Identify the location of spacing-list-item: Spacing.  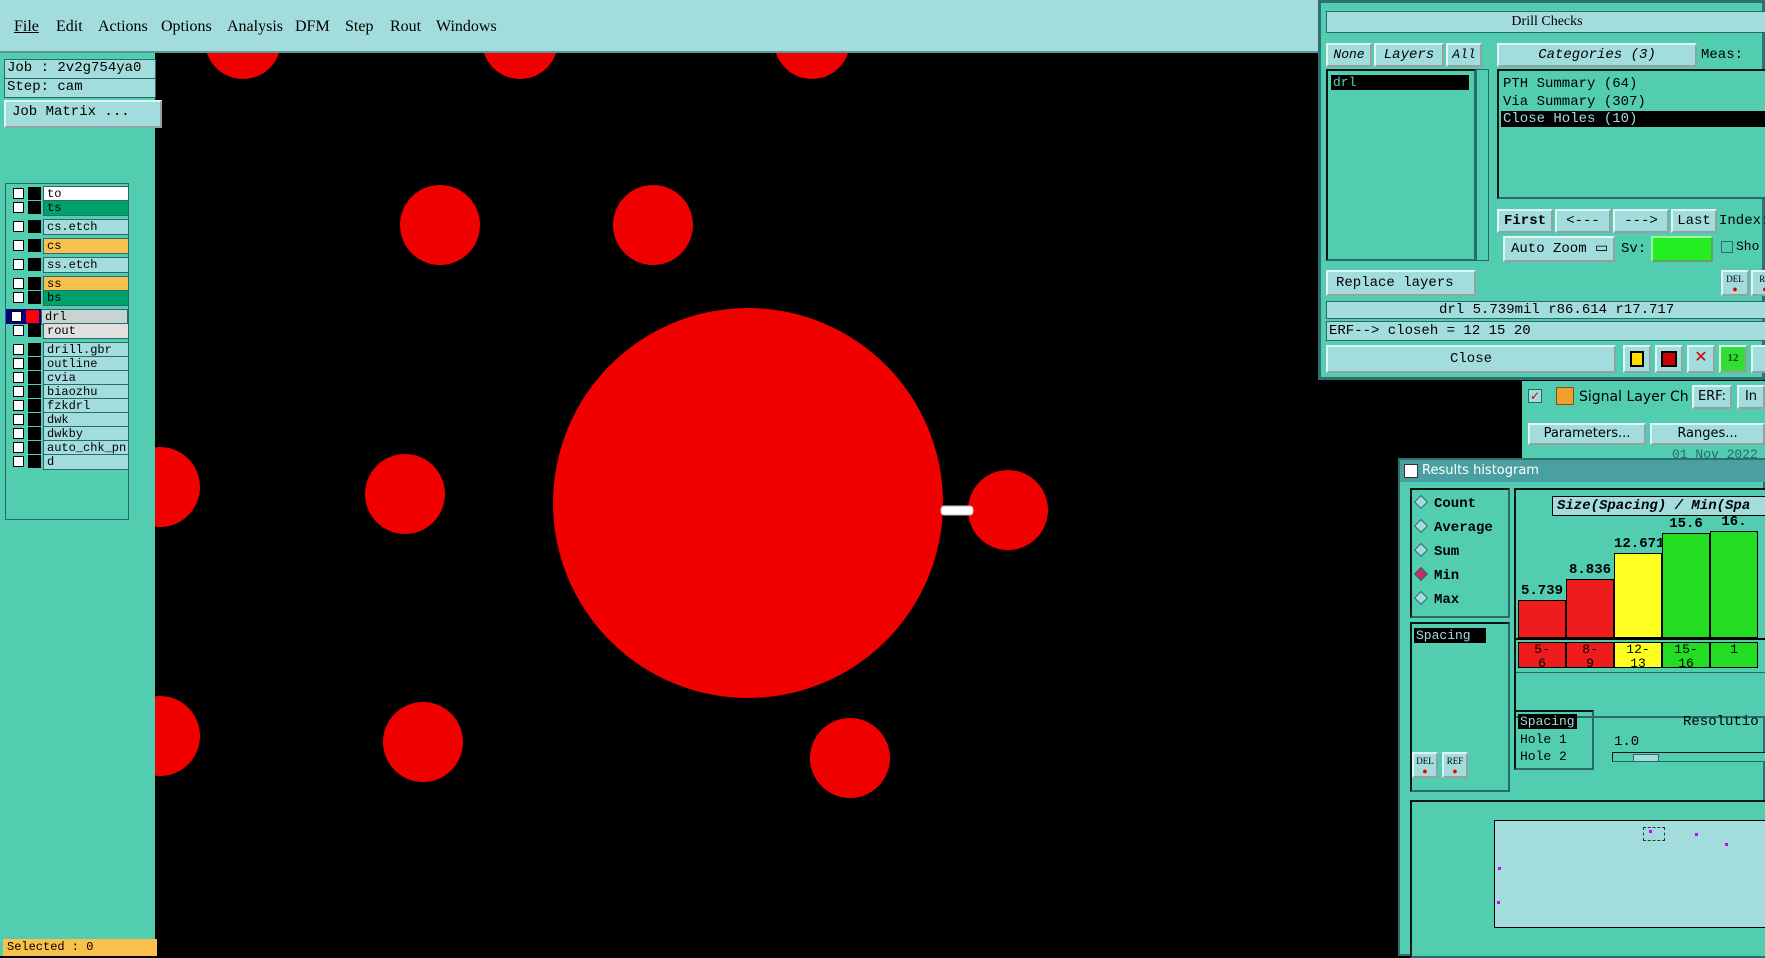
(1450, 635).